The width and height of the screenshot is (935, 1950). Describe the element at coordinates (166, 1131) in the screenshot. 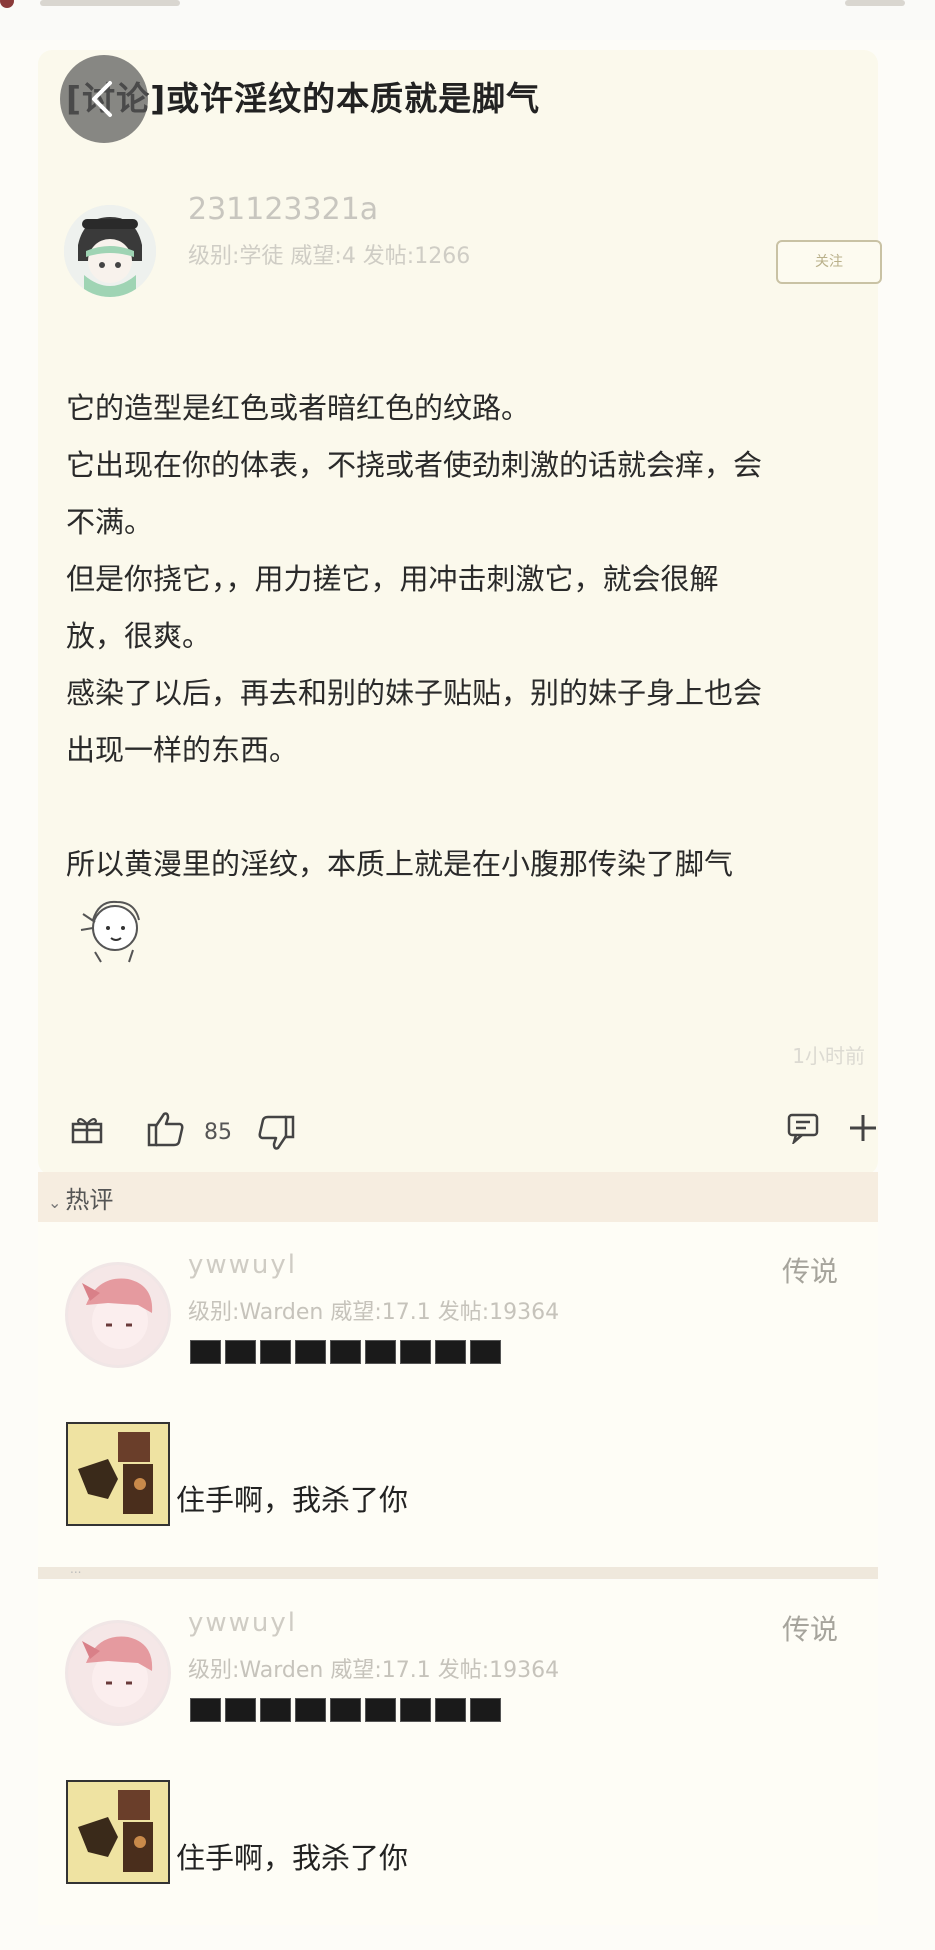

I see `like-icon` at that location.